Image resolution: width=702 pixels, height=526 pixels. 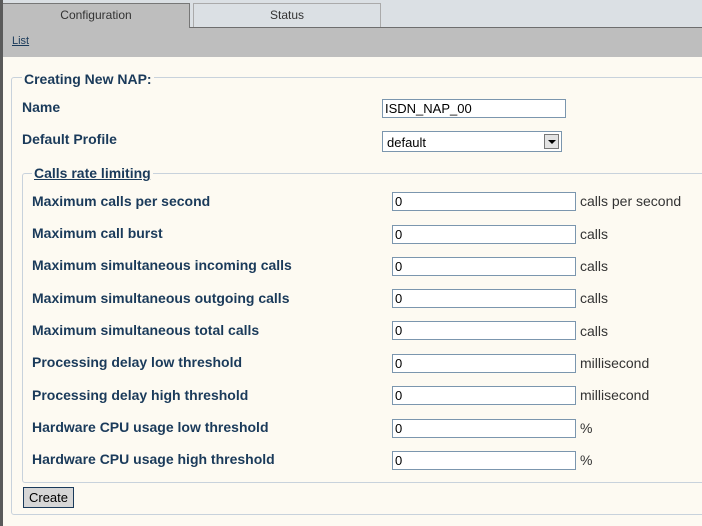 What do you see at coordinates (586, 460) in the screenshot?
I see `cpu-high-threshold-unit: %` at bounding box center [586, 460].